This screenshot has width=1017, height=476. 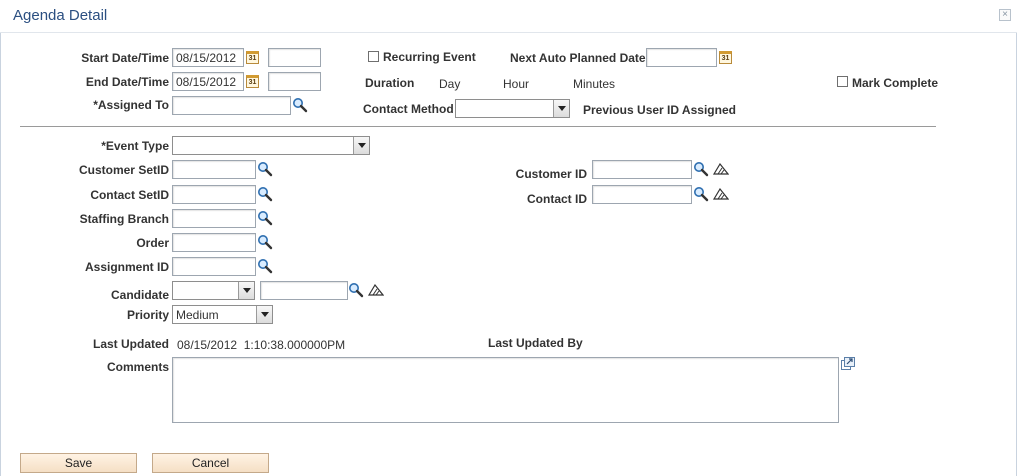 I want to click on contact-id-input, so click(x=642, y=194).